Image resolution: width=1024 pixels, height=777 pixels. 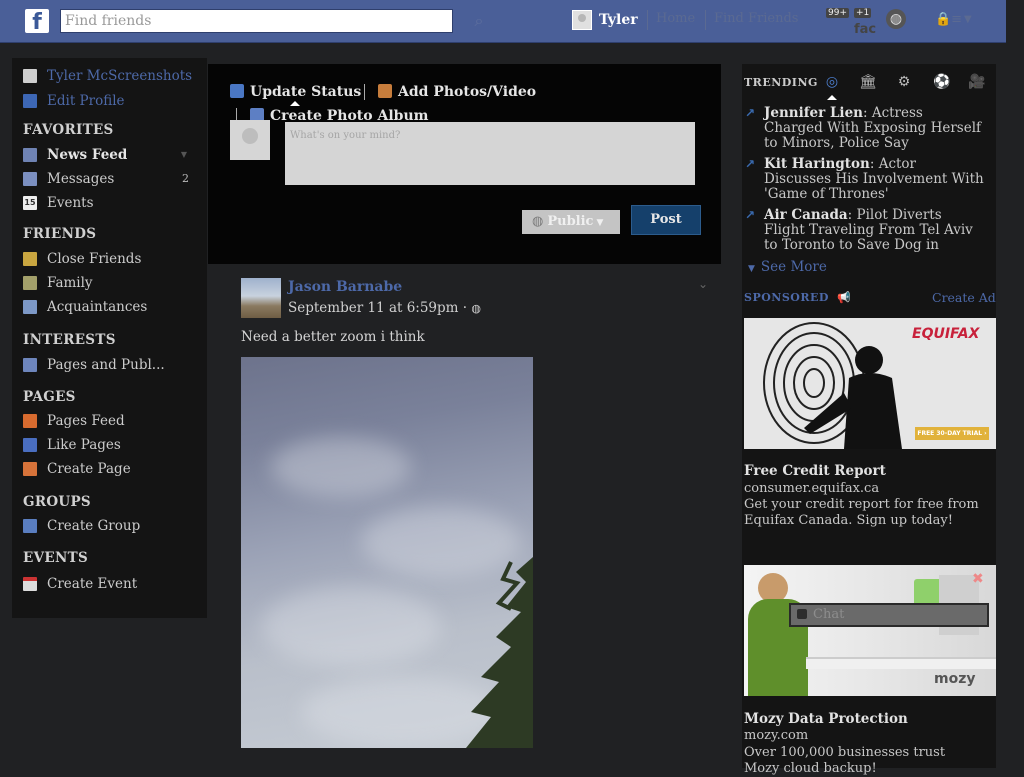 I want to click on globe-icon: ◍, so click(x=896, y=19).